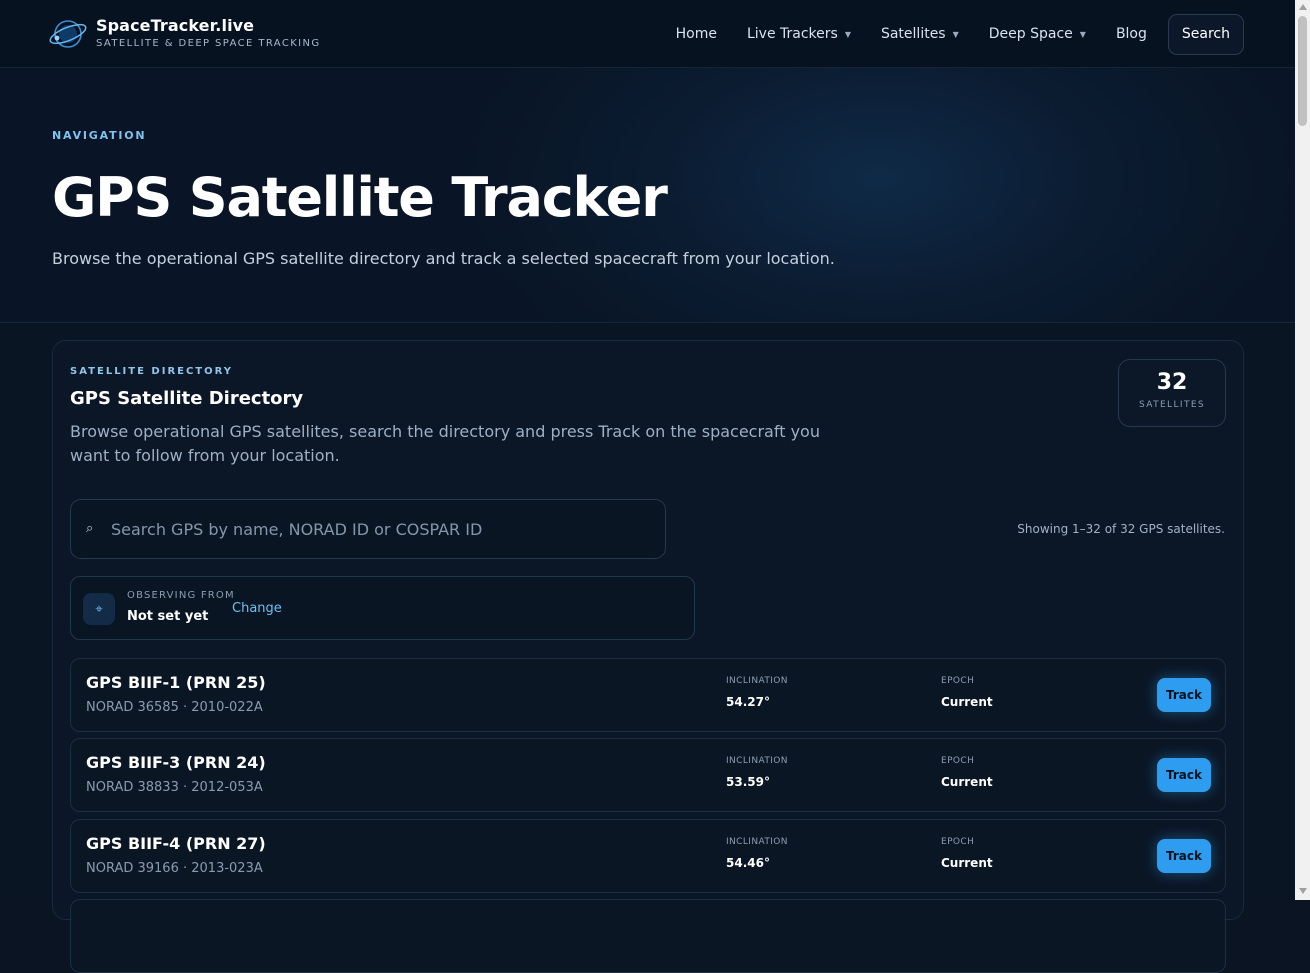 The image size is (1310, 973). What do you see at coordinates (176, 682) in the screenshot?
I see `satellite-name: GPS BIIF-1 (PRN 25)` at bounding box center [176, 682].